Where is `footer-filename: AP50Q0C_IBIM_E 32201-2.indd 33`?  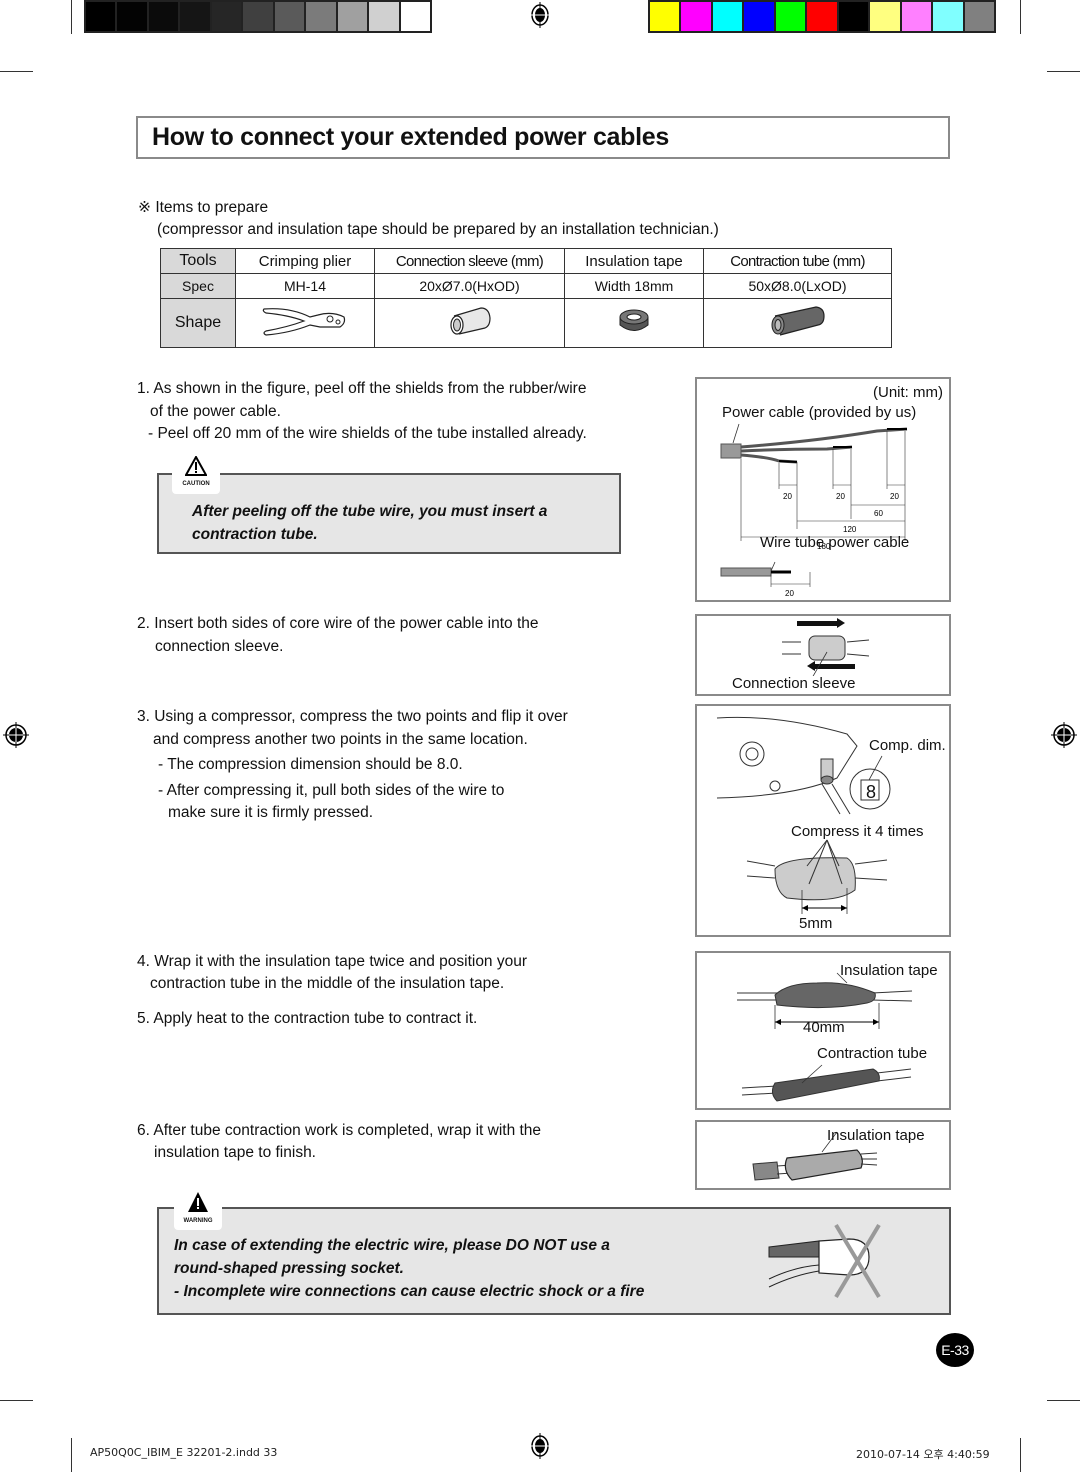
footer-filename: AP50Q0C_IBIM_E 32201-2.indd 33 is located at coordinates (184, 1452).